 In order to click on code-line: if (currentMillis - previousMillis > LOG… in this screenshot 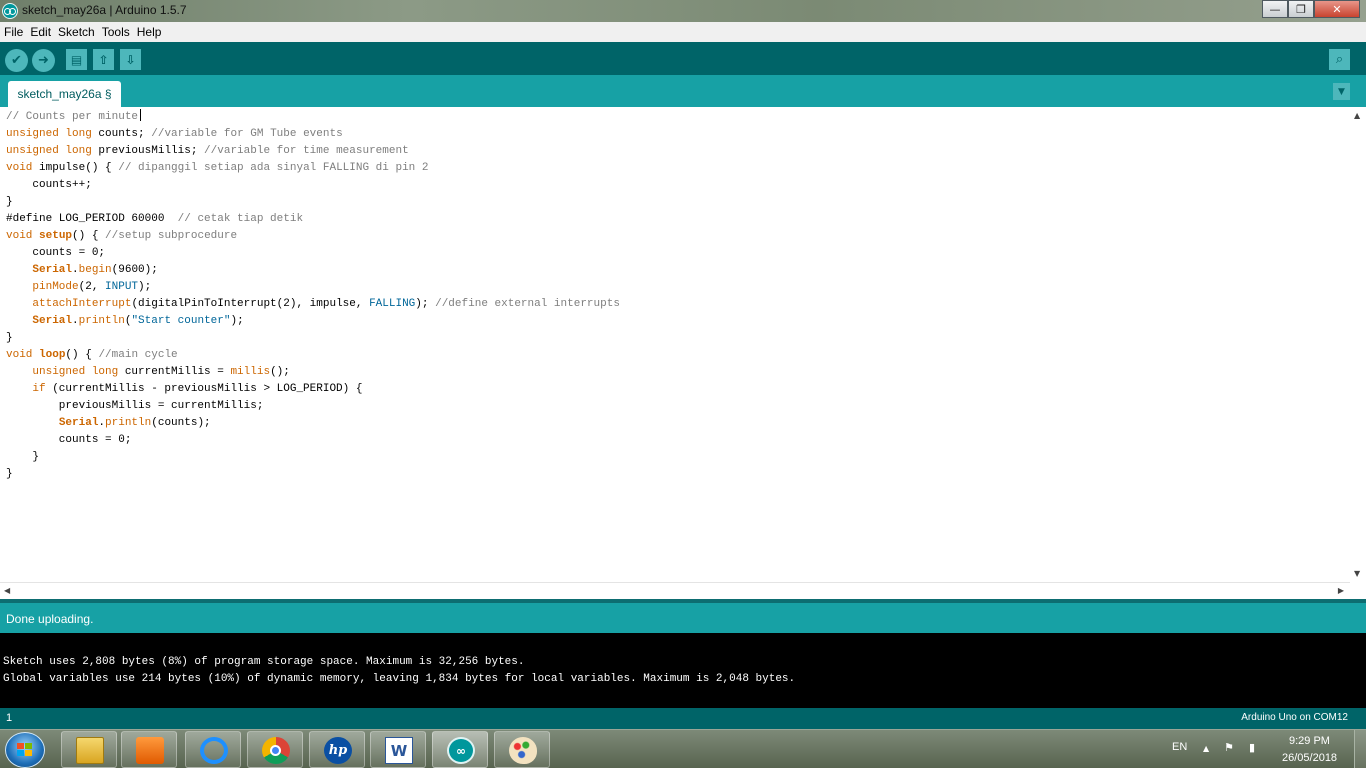, I will do `click(197, 389)`.